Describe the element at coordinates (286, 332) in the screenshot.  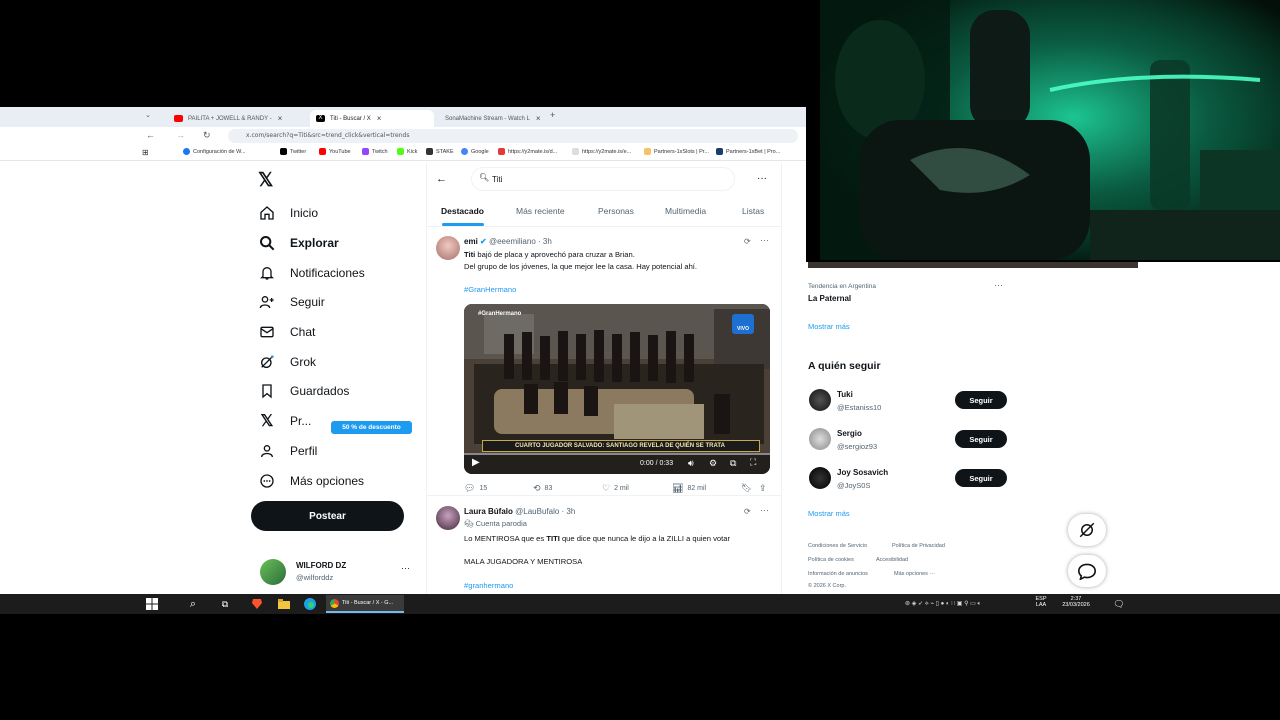
I see `sidebar-item-chat: Chat` at that location.